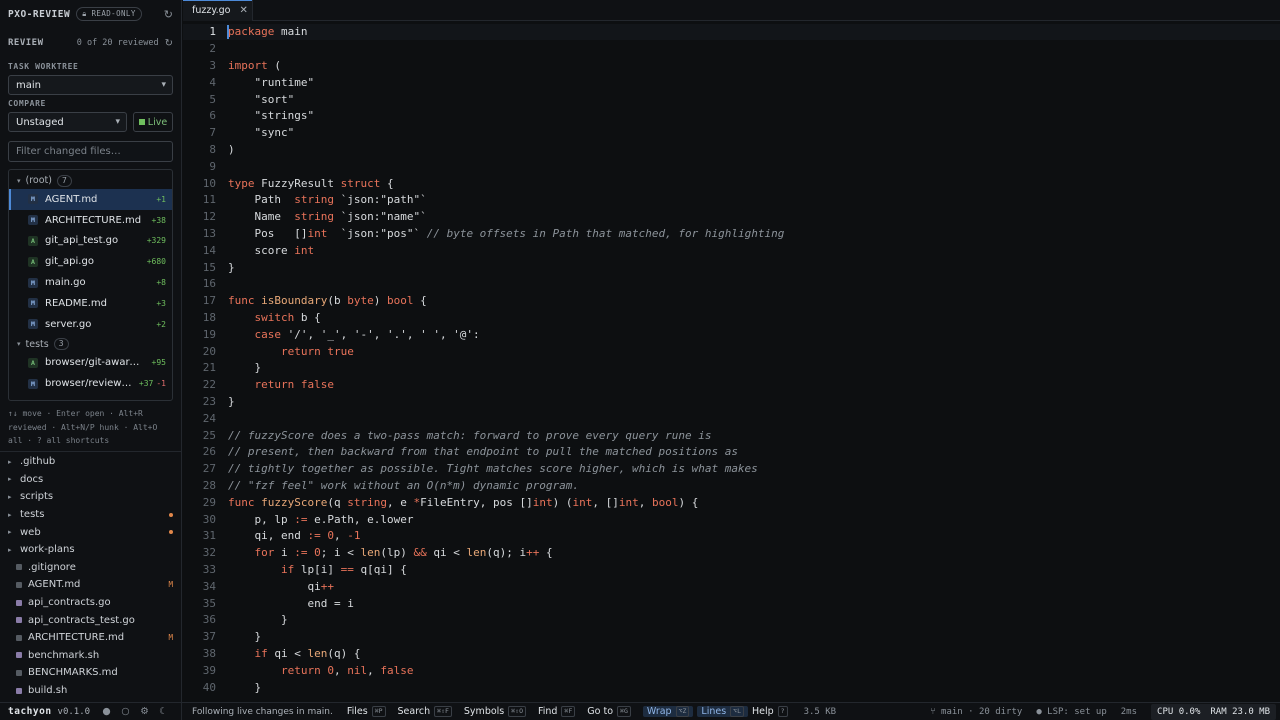  Describe the element at coordinates (731, 166) in the screenshot. I see `code-line: 9` at that location.